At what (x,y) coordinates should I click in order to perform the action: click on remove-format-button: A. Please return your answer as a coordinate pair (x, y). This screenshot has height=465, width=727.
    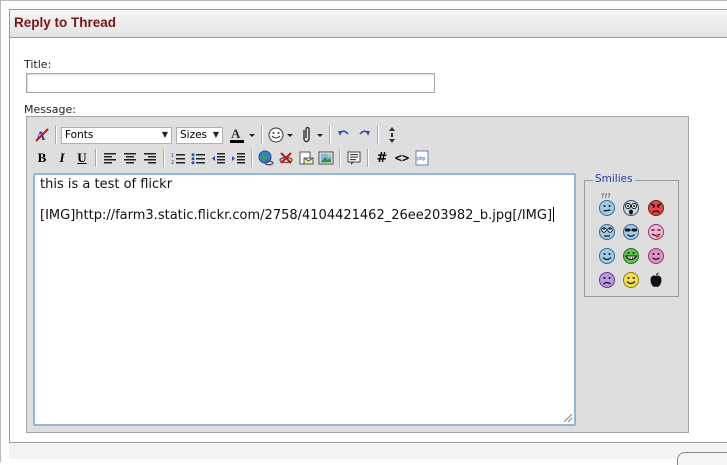
    Looking at the image, I should click on (42, 135).